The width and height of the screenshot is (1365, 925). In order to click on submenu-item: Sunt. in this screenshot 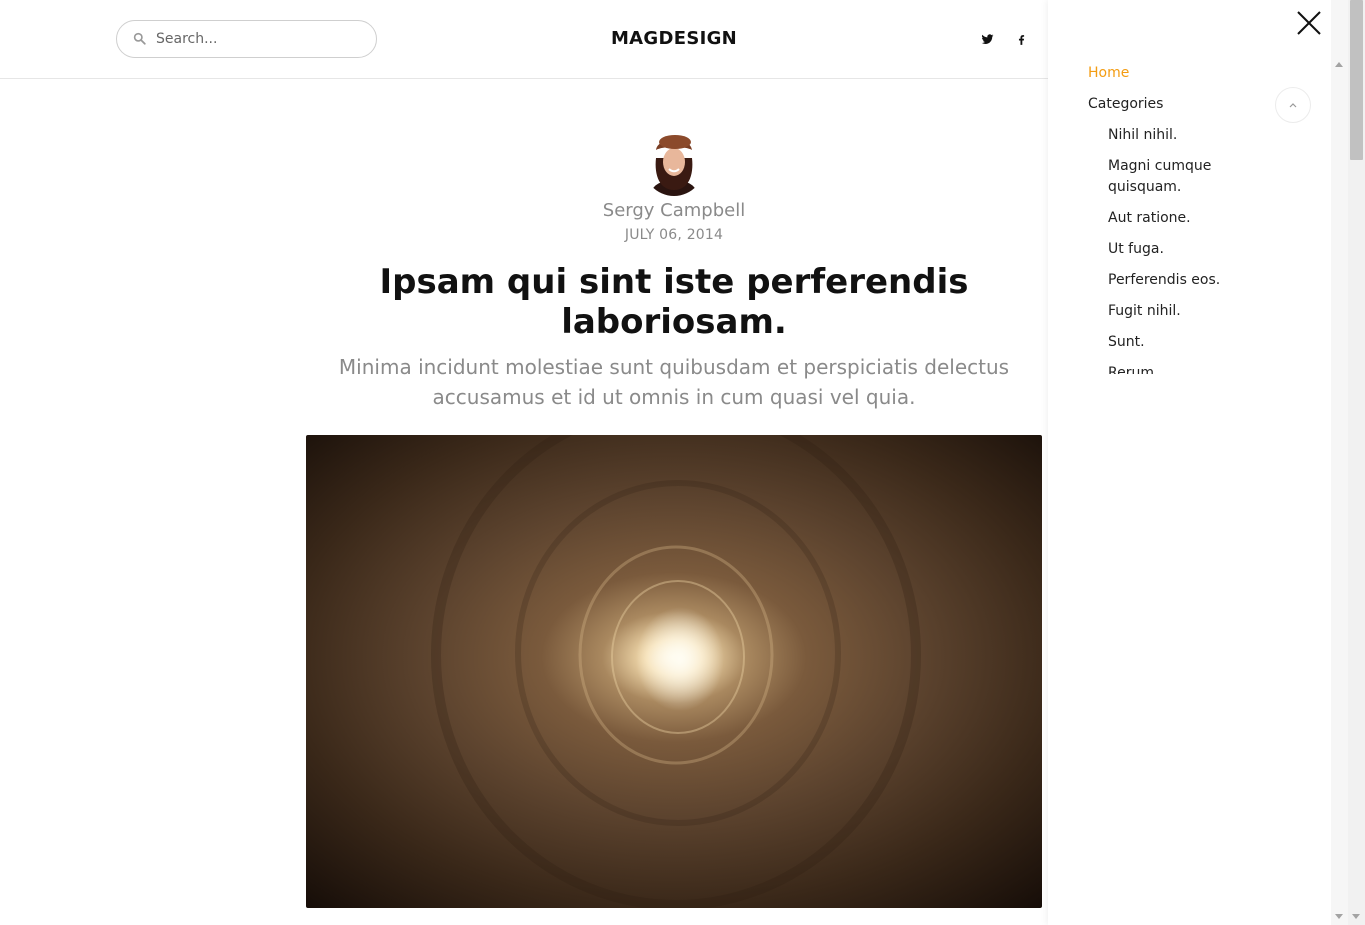, I will do `click(1178, 342)`.